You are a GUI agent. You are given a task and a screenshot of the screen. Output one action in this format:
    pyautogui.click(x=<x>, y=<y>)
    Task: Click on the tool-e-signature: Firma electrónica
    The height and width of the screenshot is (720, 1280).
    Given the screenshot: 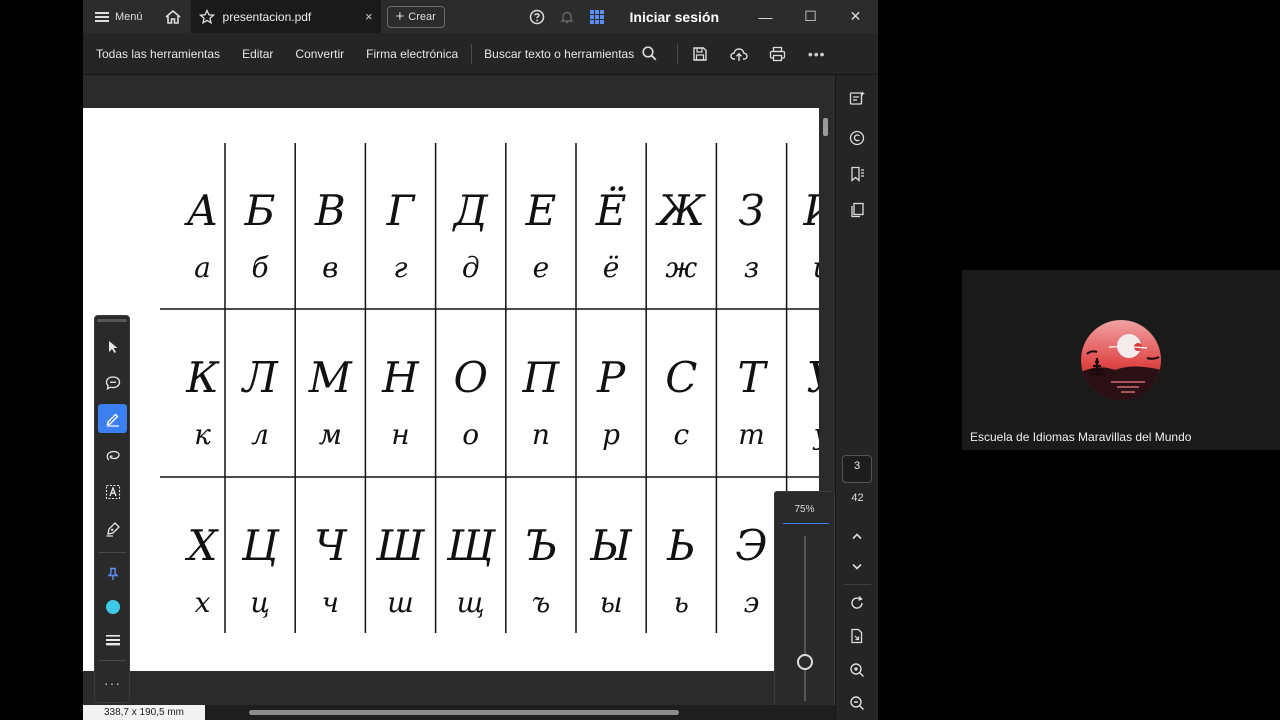 What is the action you would take?
    pyautogui.click(x=412, y=54)
    